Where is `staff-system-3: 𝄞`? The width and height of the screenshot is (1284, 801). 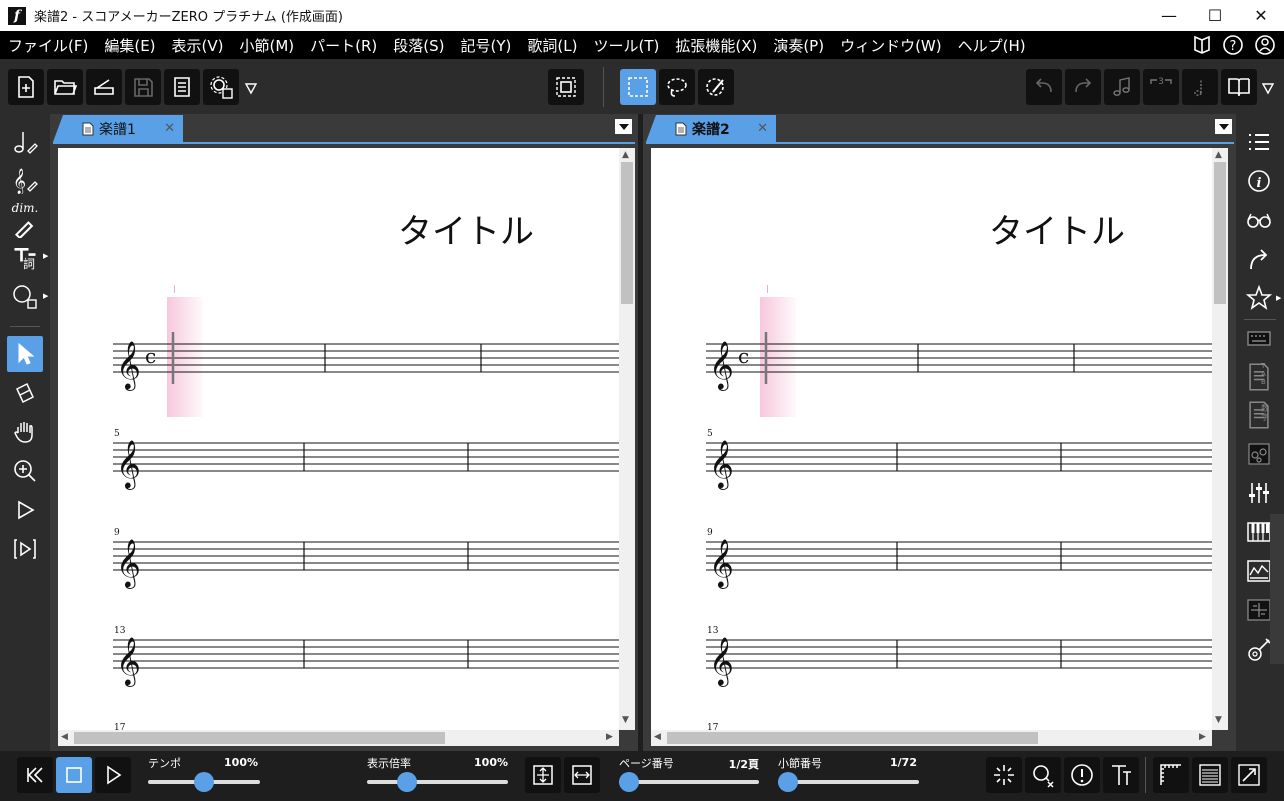 staff-system-3: 𝄞 is located at coordinates (366, 563).